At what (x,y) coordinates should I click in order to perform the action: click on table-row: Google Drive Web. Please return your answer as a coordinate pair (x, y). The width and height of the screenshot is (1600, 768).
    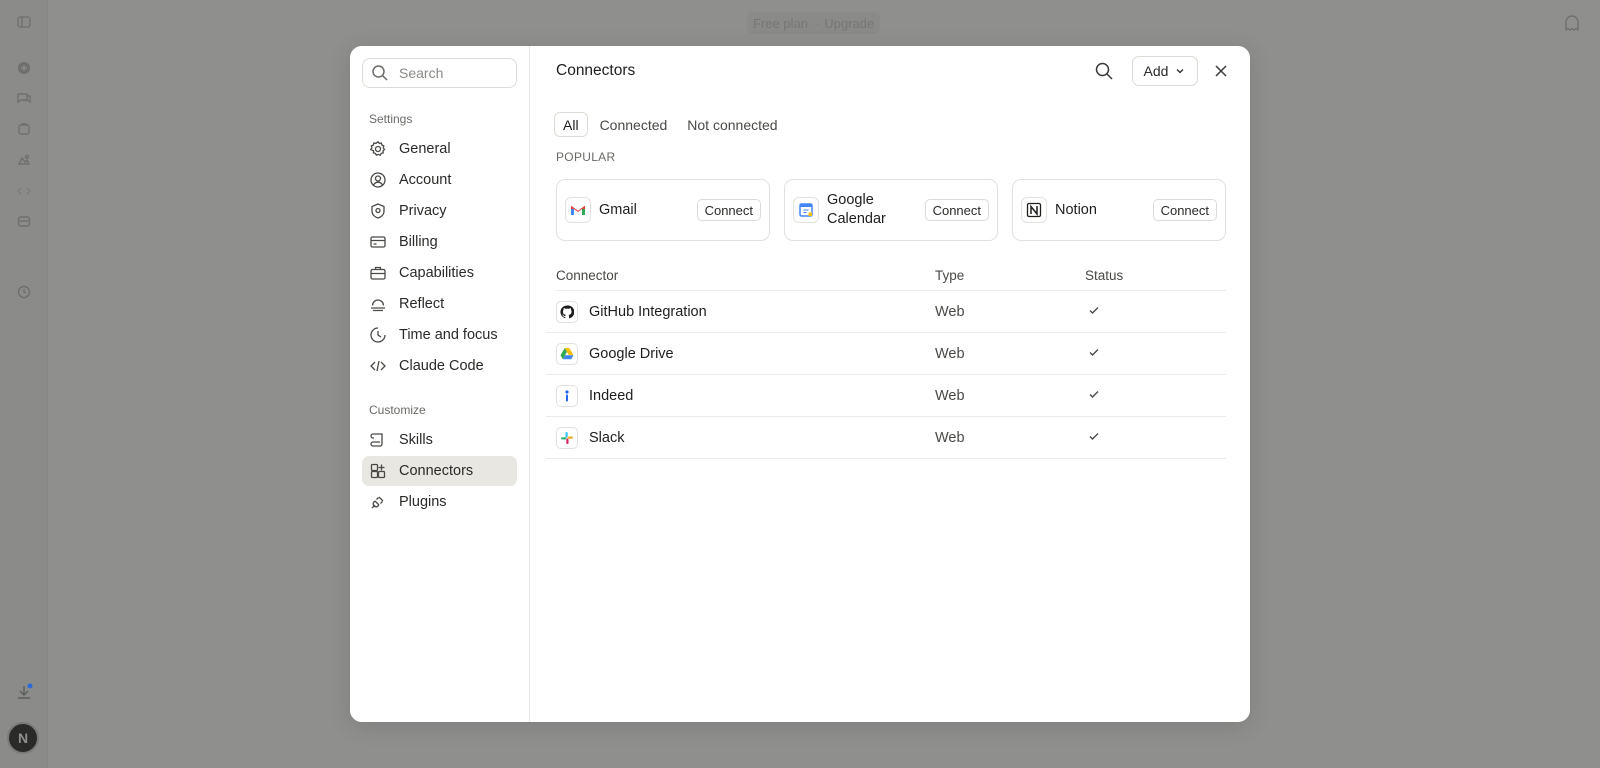
    Looking at the image, I should click on (886, 354).